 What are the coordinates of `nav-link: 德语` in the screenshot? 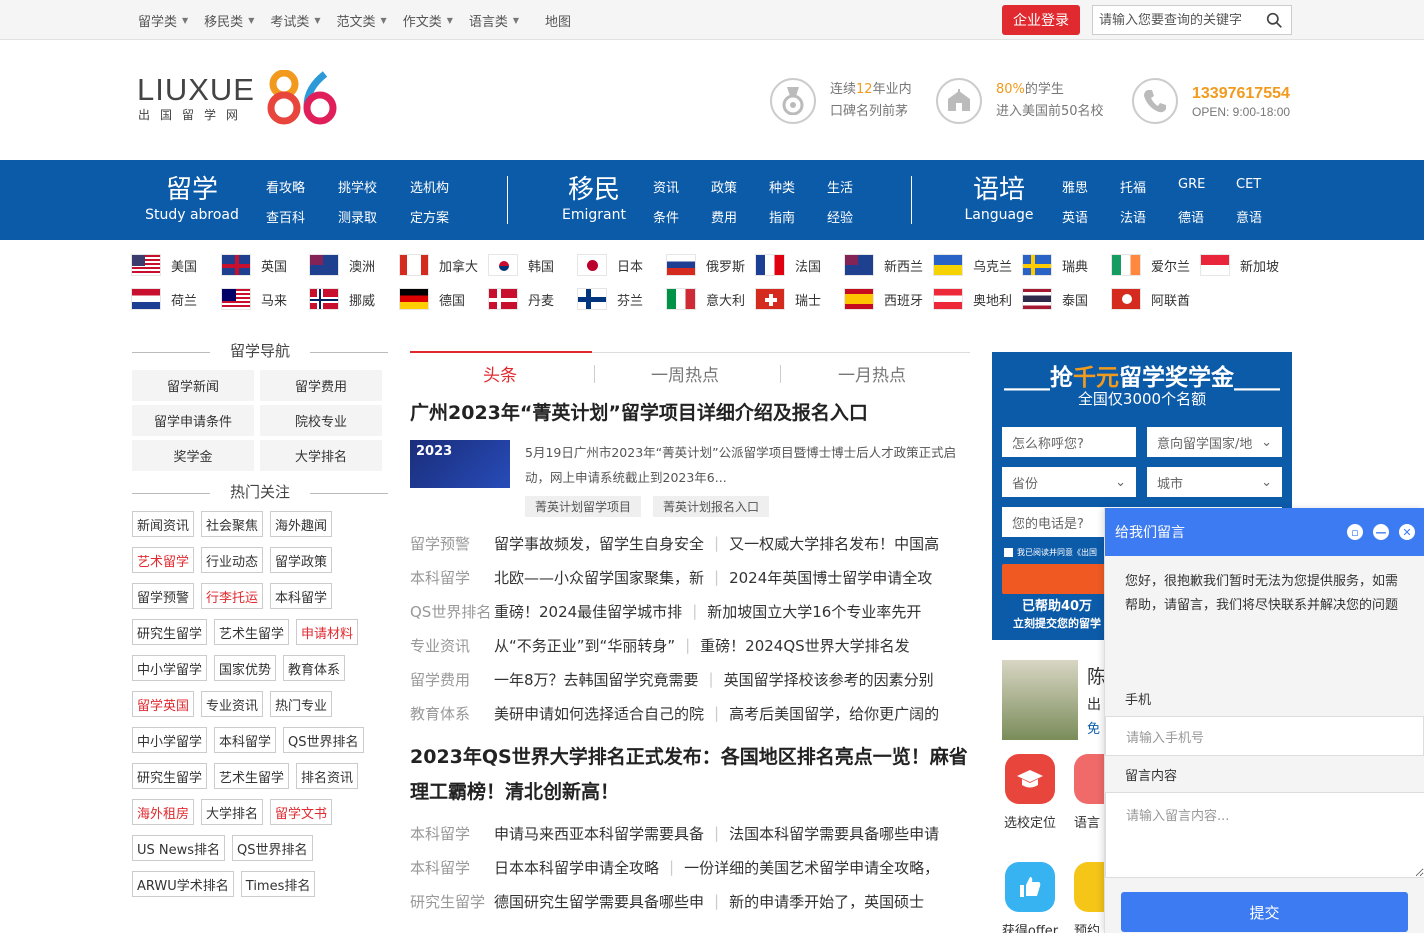 It's located at (1191, 216).